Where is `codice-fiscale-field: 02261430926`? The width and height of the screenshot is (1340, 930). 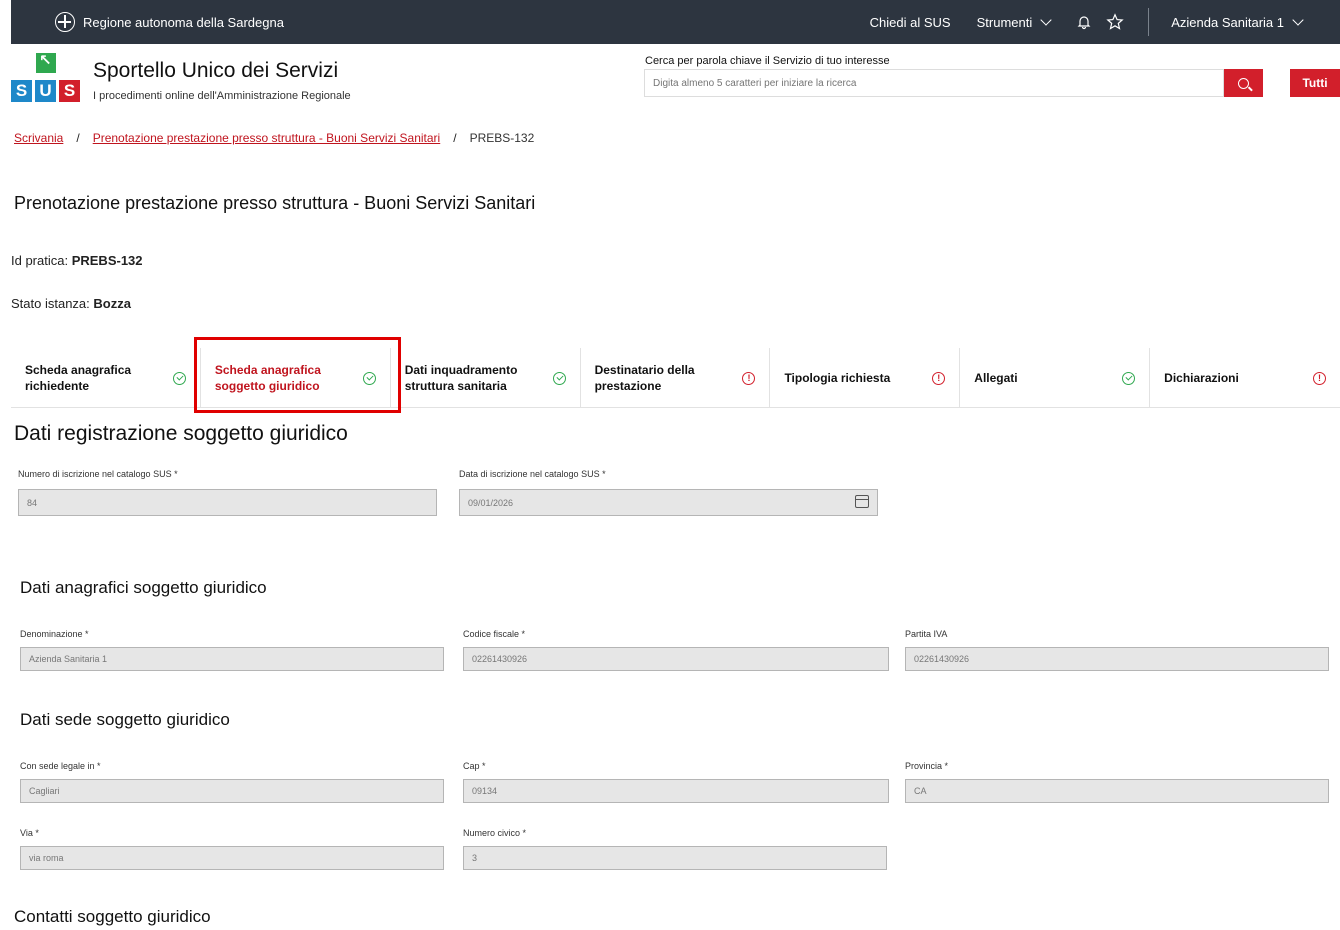 codice-fiscale-field: 02261430926 is located at coordinates (676, 659).